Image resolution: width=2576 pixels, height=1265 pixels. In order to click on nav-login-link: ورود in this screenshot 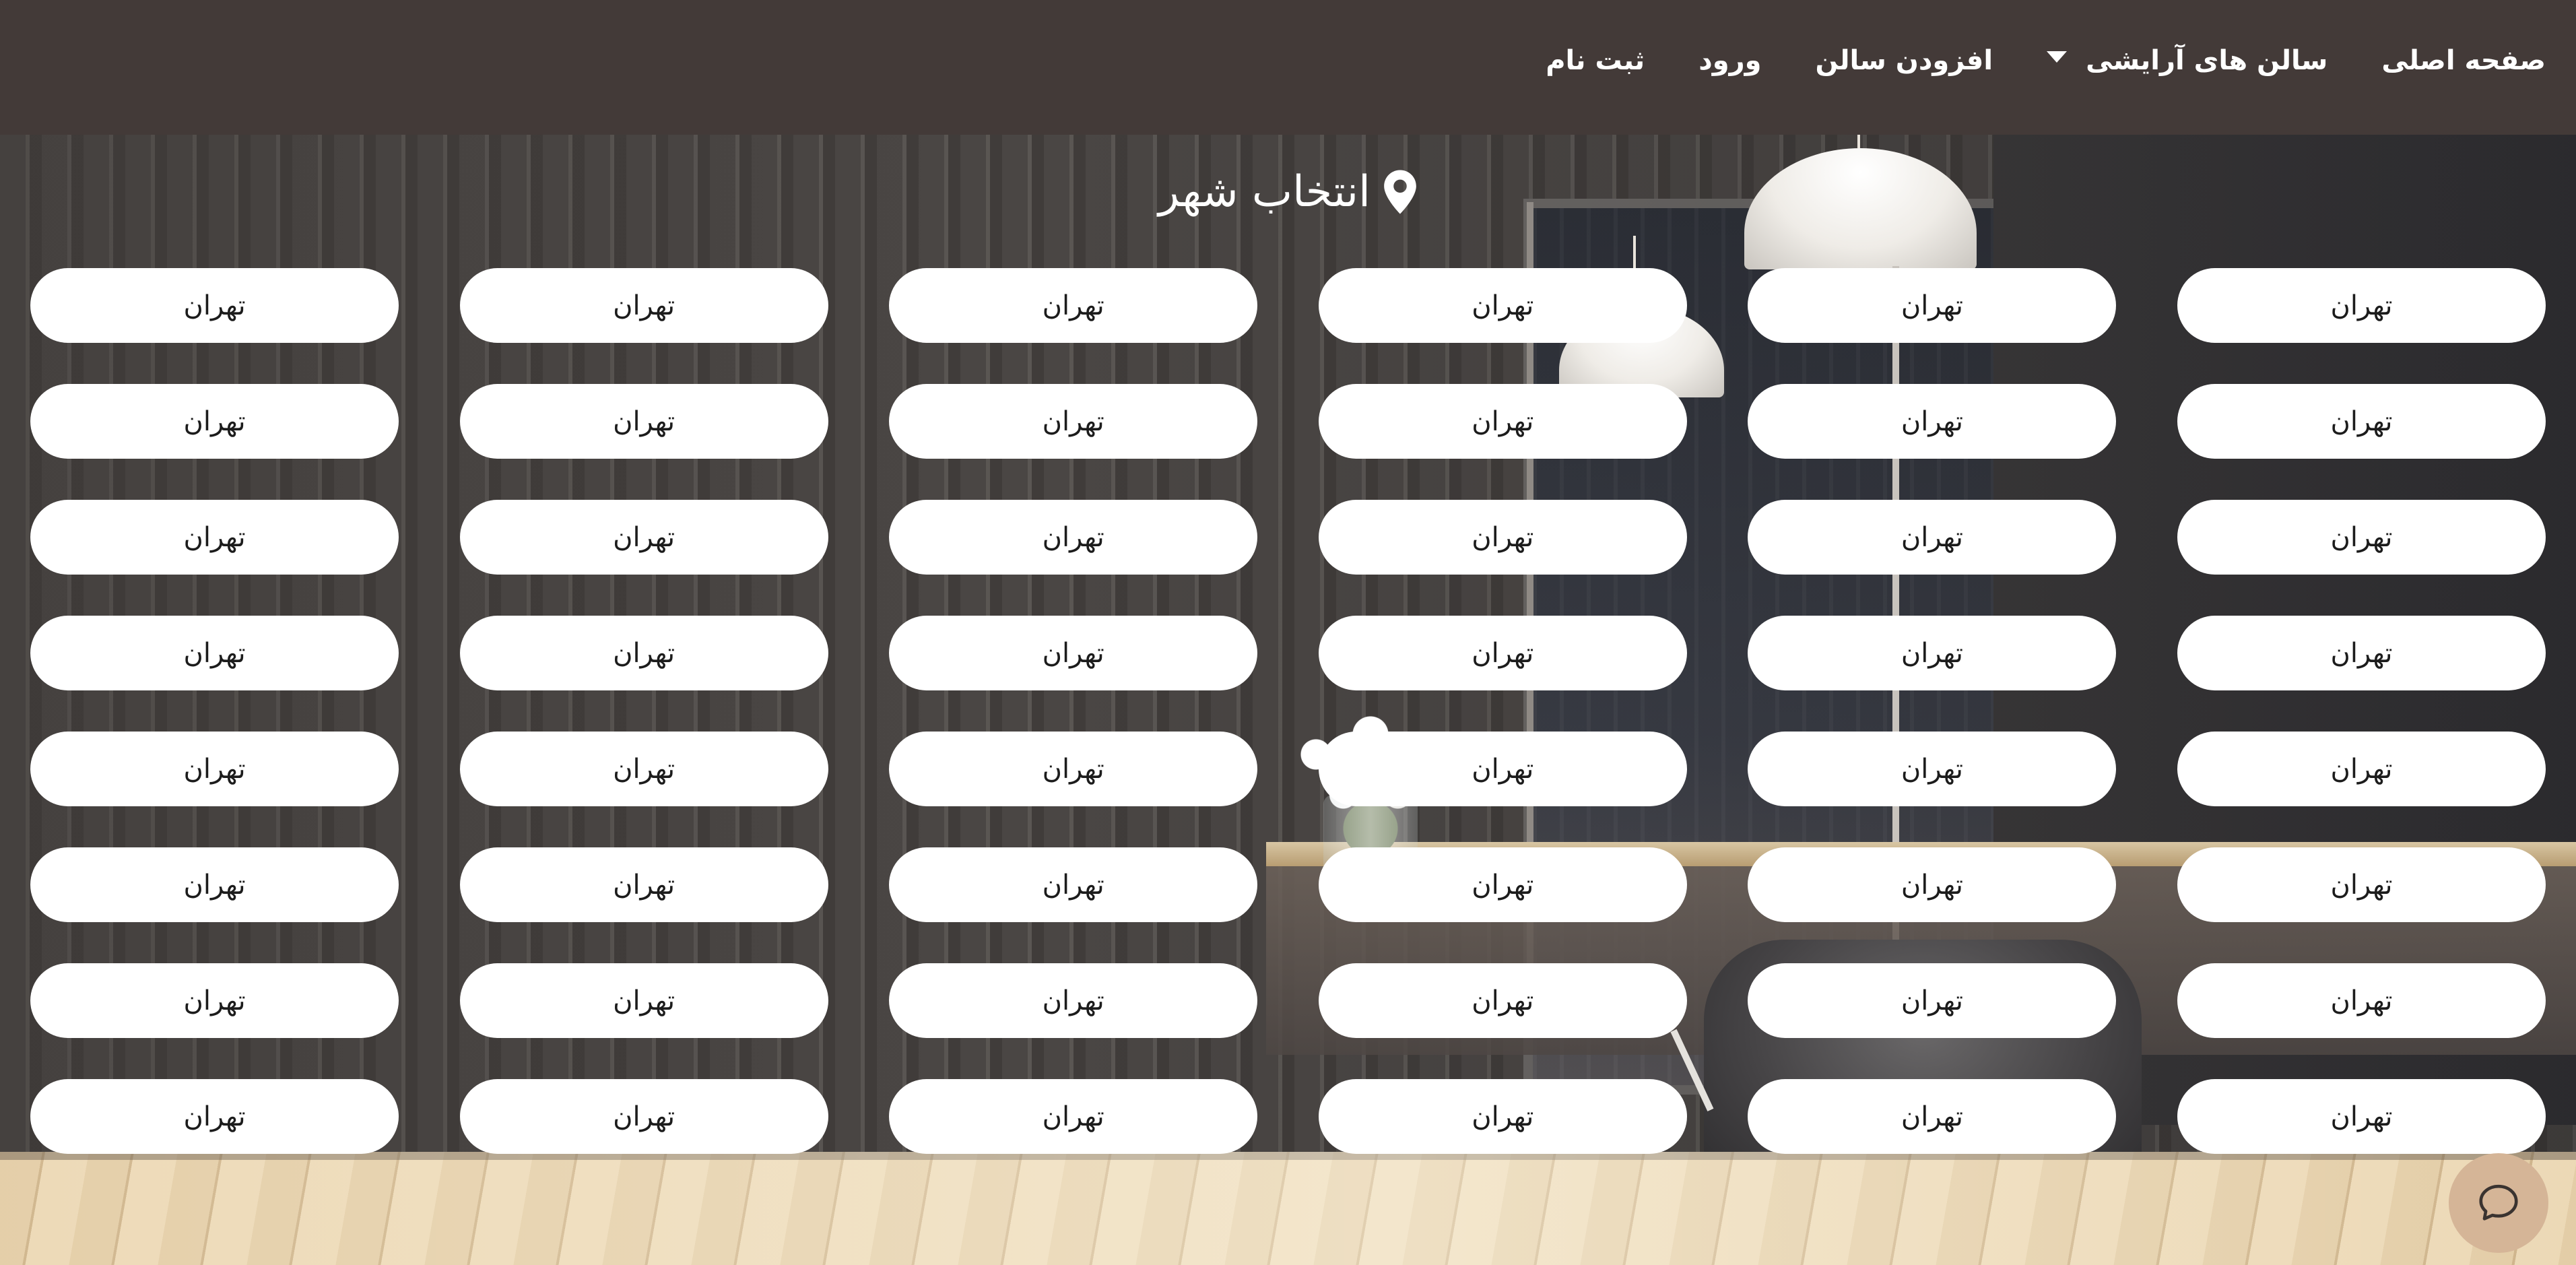, I will do `click(1729, 60)`.